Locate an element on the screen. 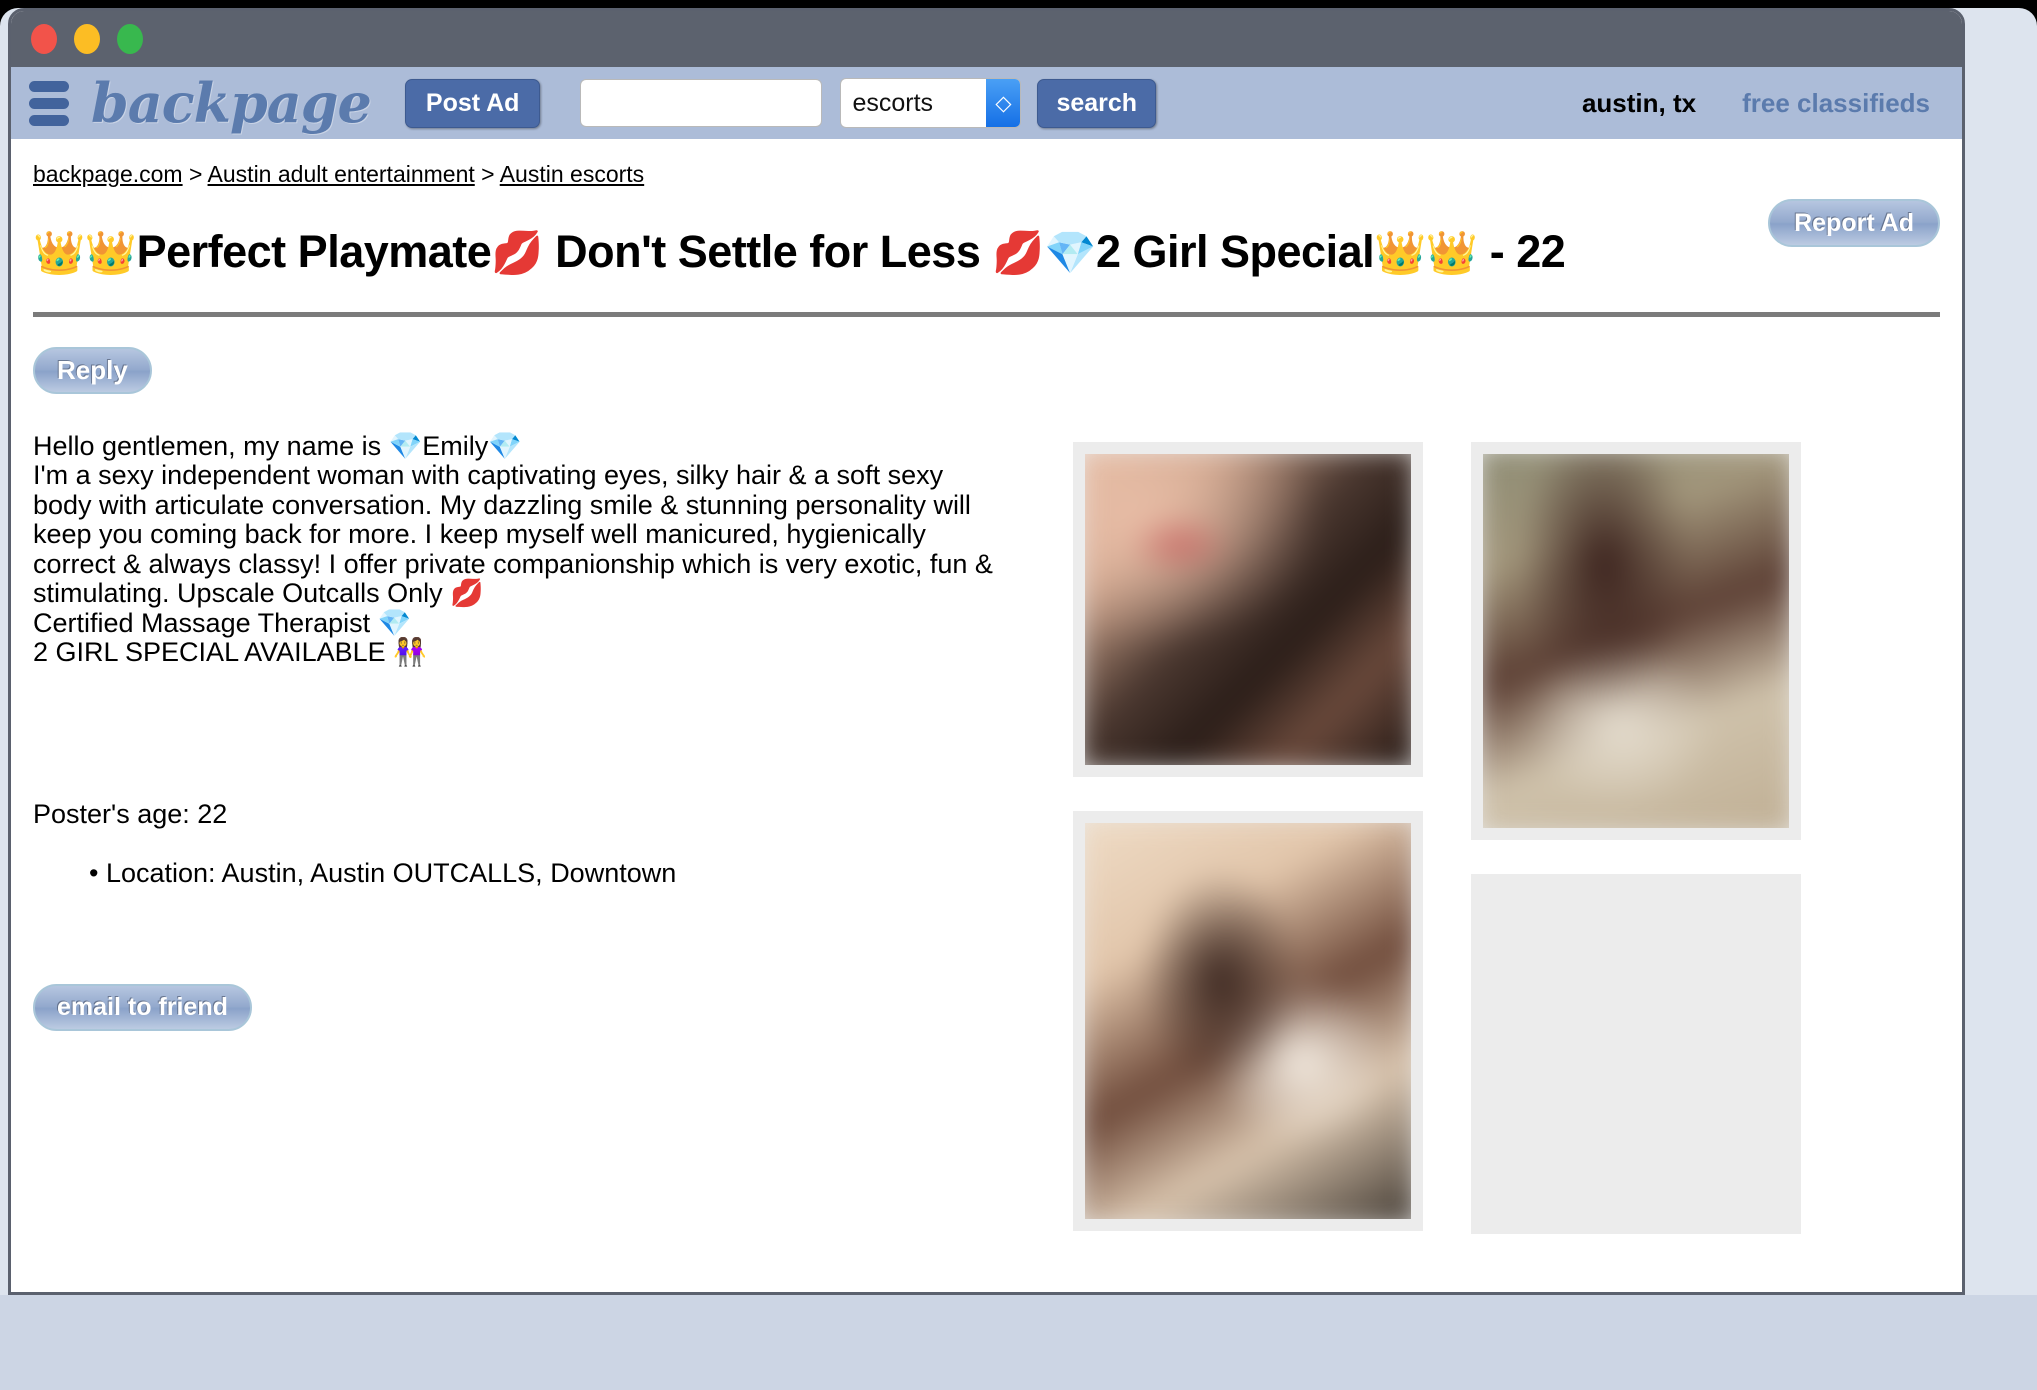 The image size is (2037, 1390). gallery-column-right is located at coordinates (1636, 855).